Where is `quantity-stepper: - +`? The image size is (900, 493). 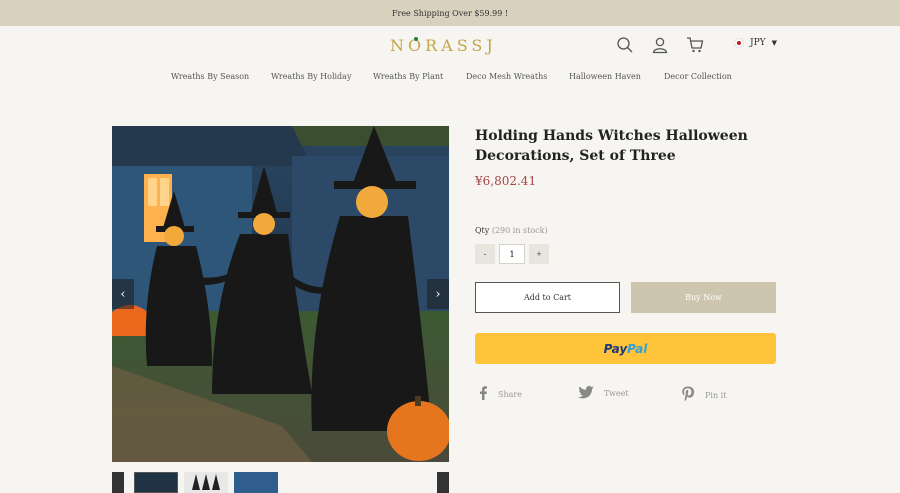
quantity-stepper: - + is located at coordinates (512, 254).